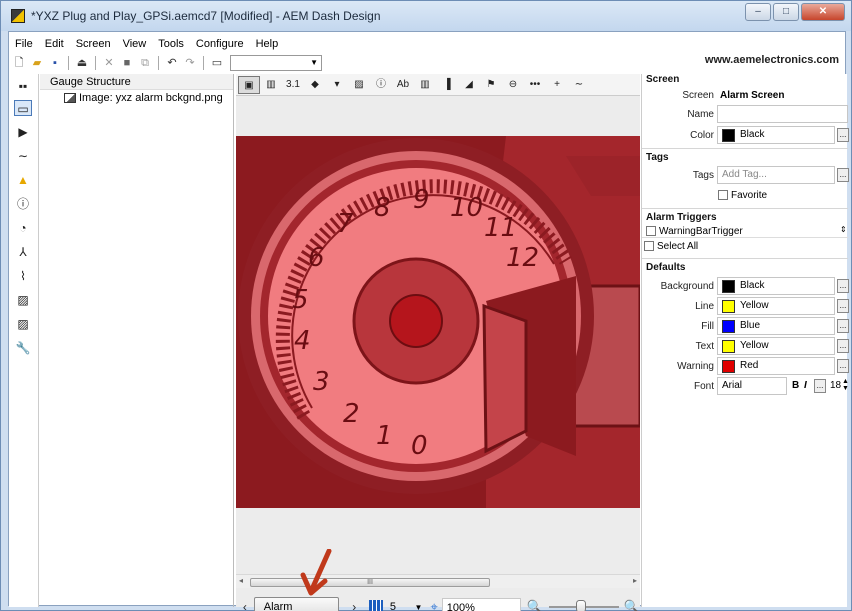 Image resolution: width=852 pixels, height=611 pixels. Describe the element at coordinates (758, 12) in the screenshot. I see `minimize-button: –` at that location.